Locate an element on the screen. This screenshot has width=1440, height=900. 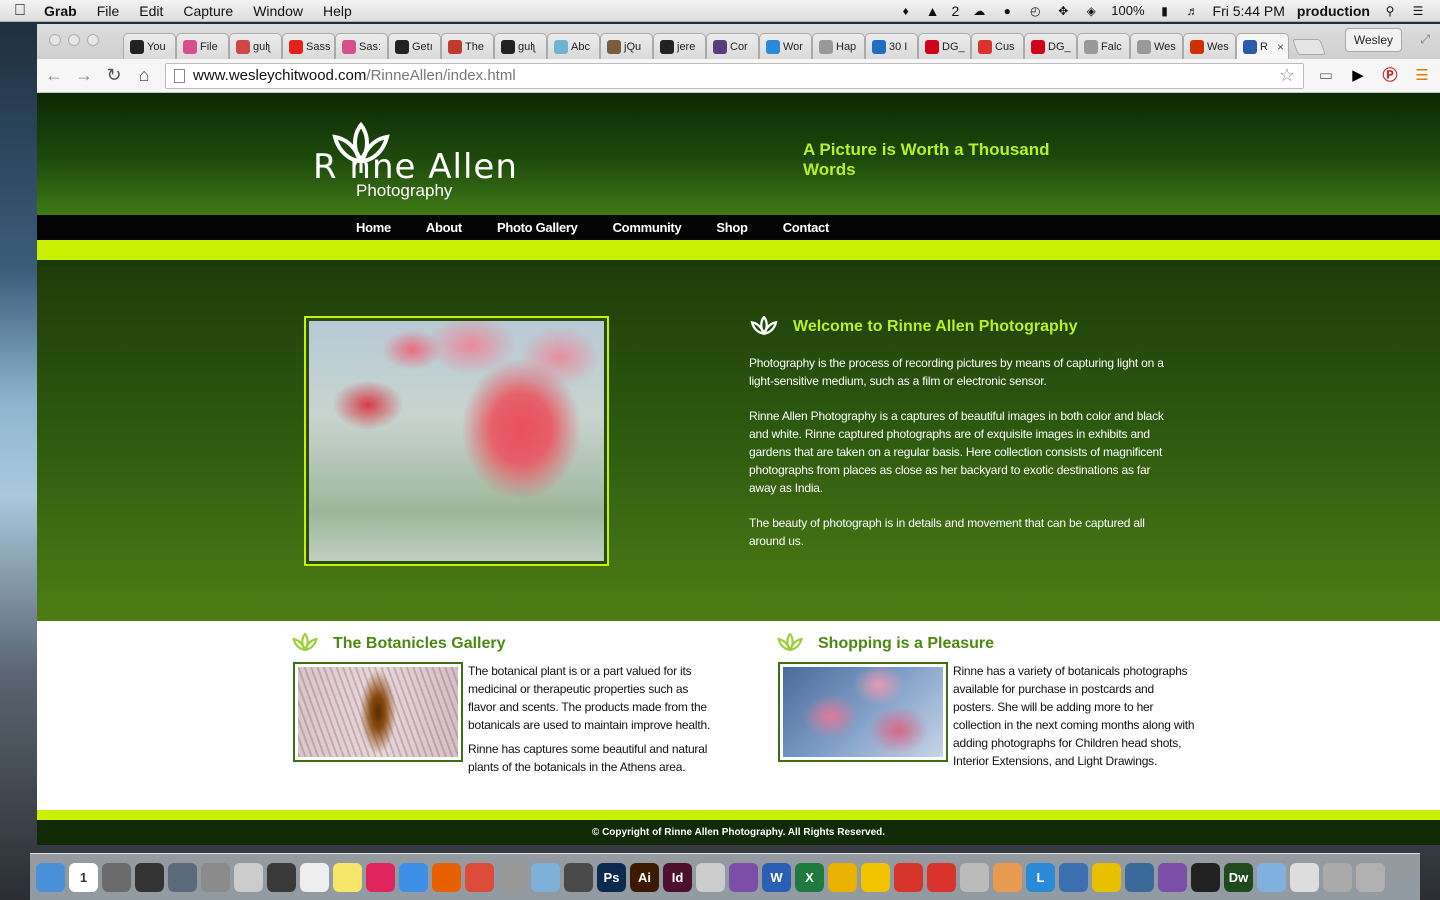
preview-icon is located at coordinates (512, 877).